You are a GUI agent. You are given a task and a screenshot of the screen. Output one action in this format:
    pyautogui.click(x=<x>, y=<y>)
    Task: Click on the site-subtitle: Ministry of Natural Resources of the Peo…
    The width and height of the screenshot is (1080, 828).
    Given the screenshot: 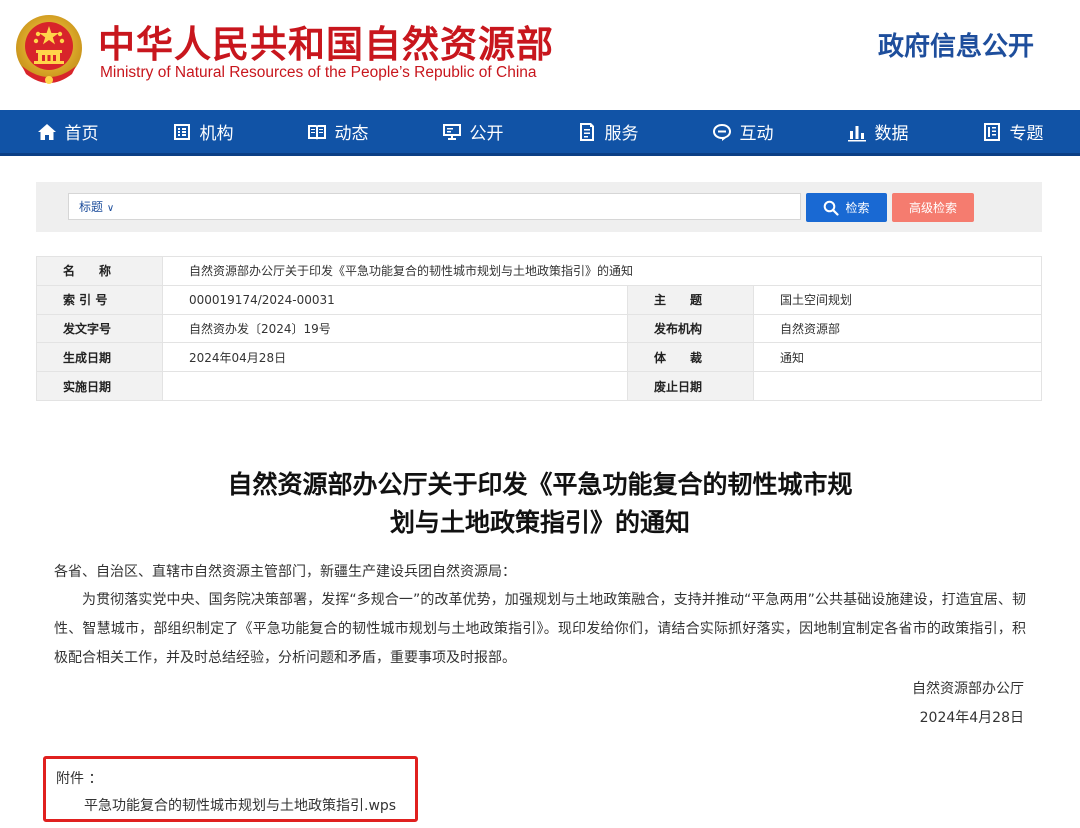 What is the action you would take?
    pyautogui.click(x=318, y=72)
    